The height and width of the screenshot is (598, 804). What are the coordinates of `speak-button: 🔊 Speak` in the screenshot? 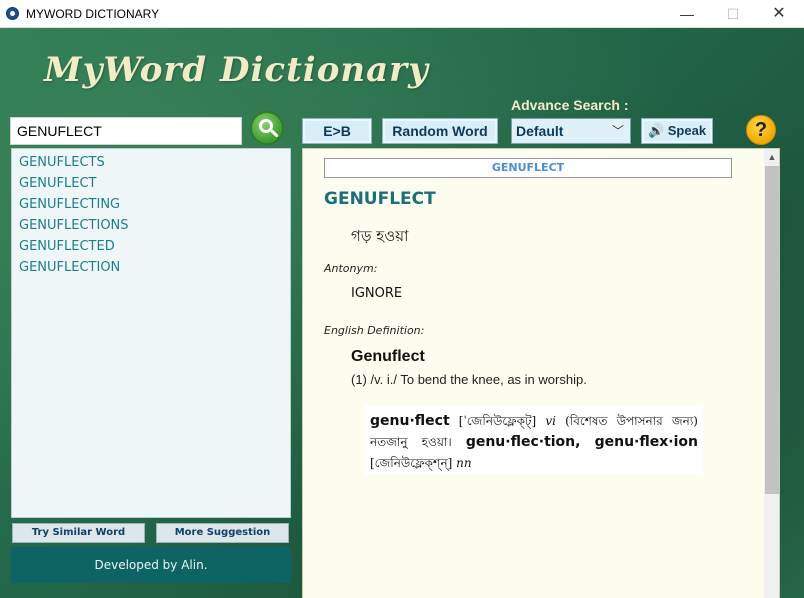 It's located at (677, 131).